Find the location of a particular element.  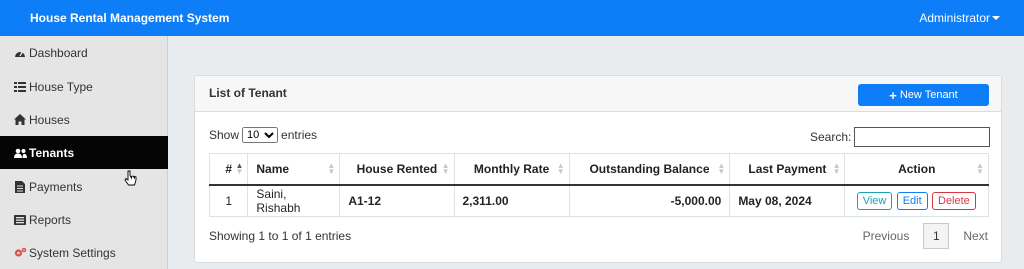

cell-outstanding-balance: -5,000.00 is located at coordinates (649, 200).